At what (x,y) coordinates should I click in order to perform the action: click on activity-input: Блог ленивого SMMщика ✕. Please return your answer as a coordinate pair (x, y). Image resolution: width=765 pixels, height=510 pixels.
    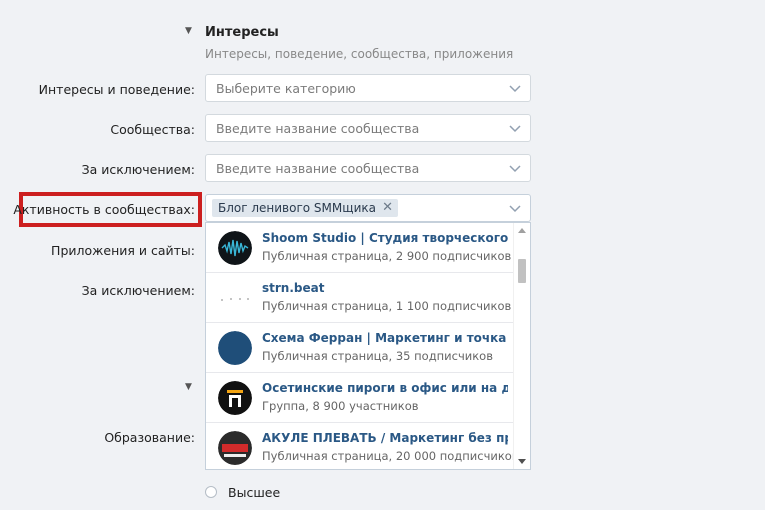
    Looking at the image, I should click on (368, 208).